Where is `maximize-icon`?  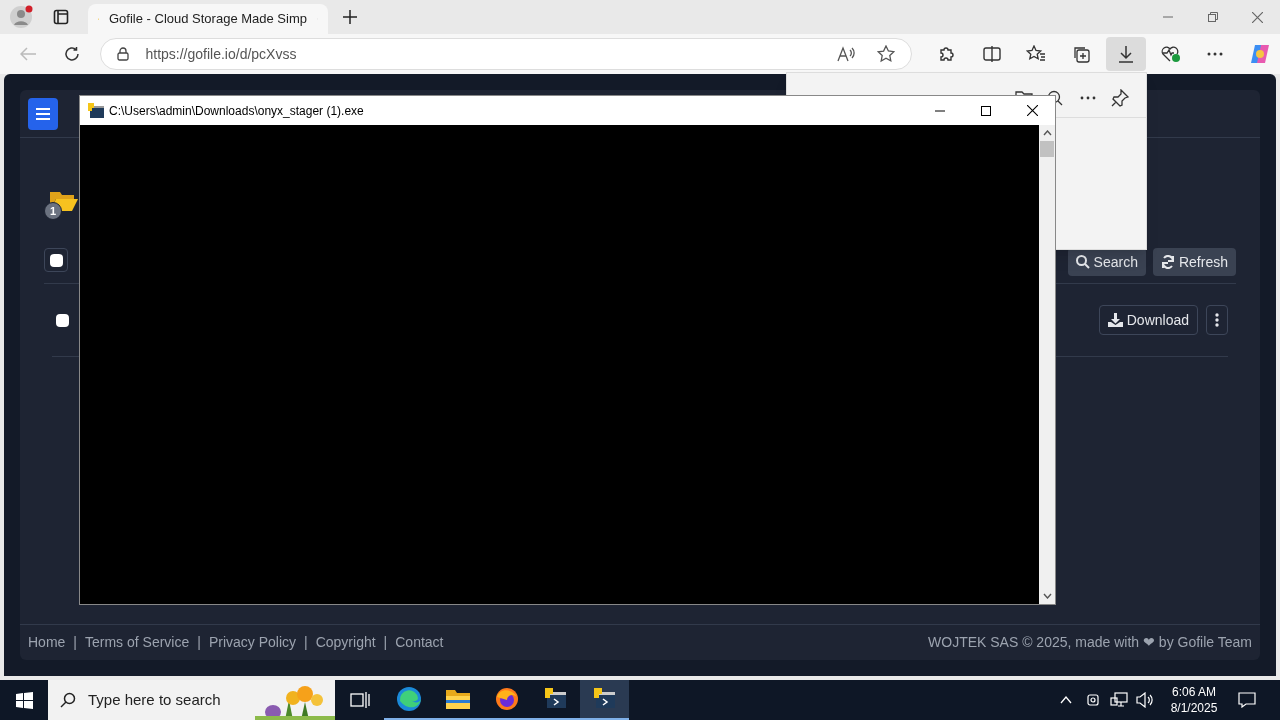 maximize-icon is located at coordinates (986, 110).